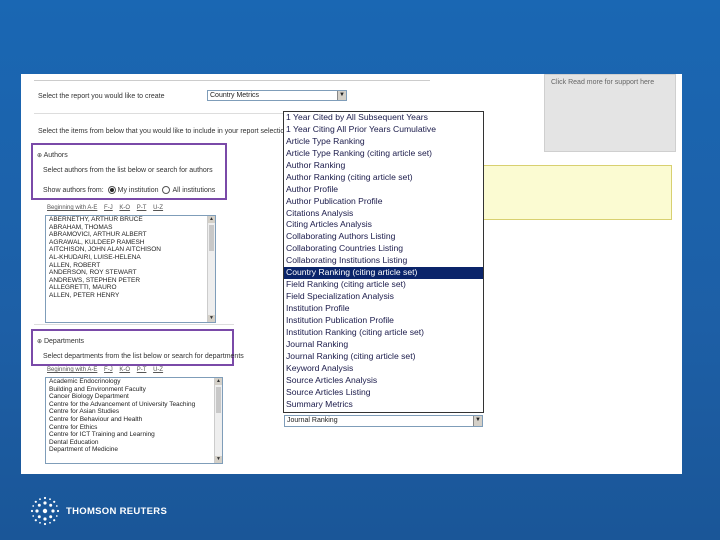 The height and width of the screenshot is (540, 720). Describe the element at coordinates (383, 202) in the screenshot. I see `dropdown-option: Author Publication Profile` at that location.